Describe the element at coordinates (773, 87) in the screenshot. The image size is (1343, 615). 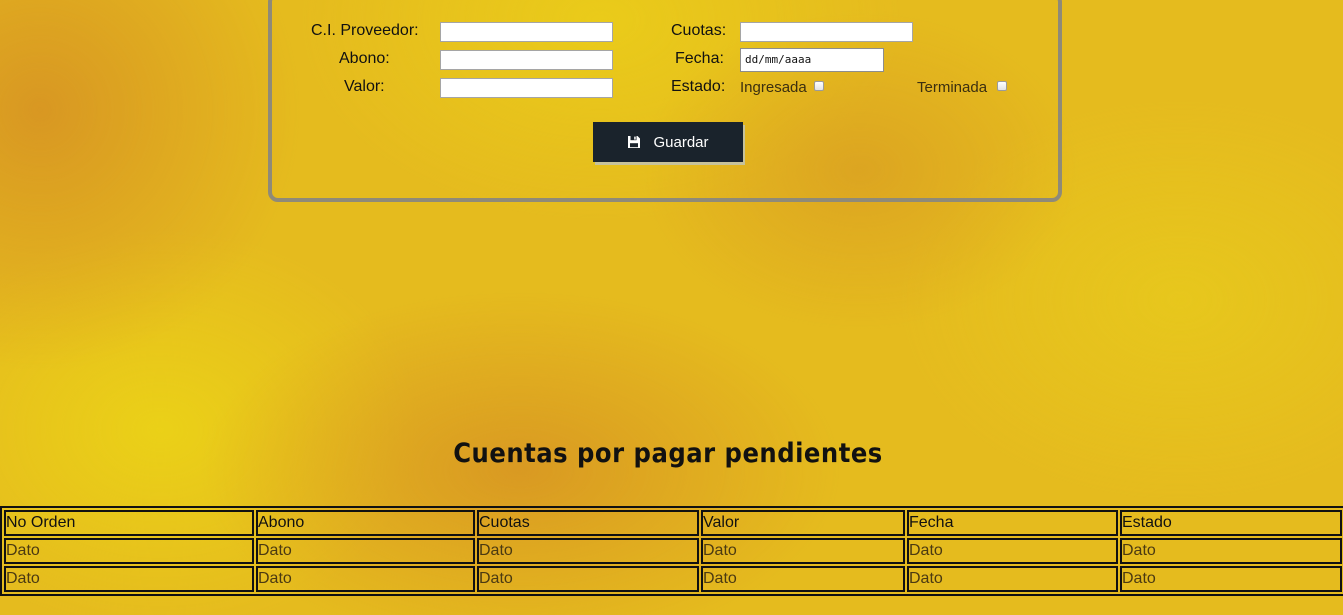
I see `estado-ingresada-label: Ingresada` at that location.